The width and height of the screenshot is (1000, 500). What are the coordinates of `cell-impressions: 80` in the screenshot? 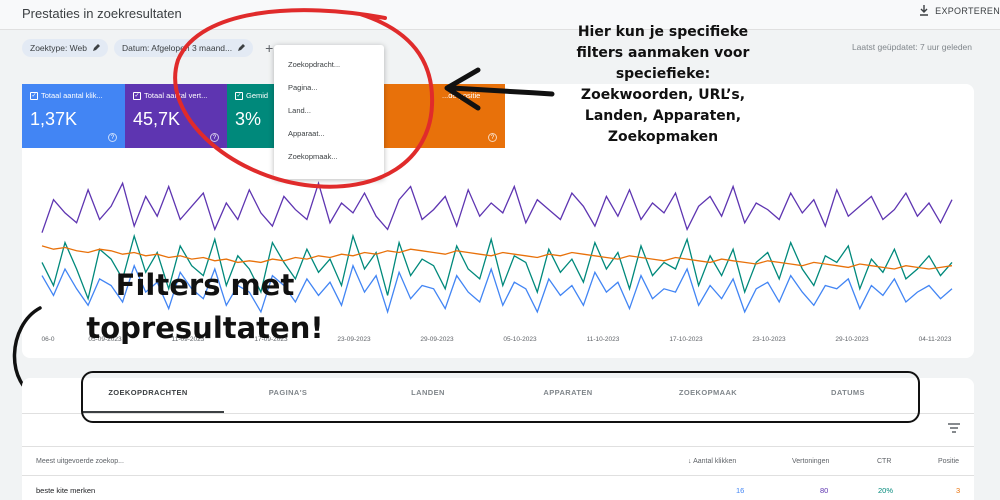 It's located at (824, 490).